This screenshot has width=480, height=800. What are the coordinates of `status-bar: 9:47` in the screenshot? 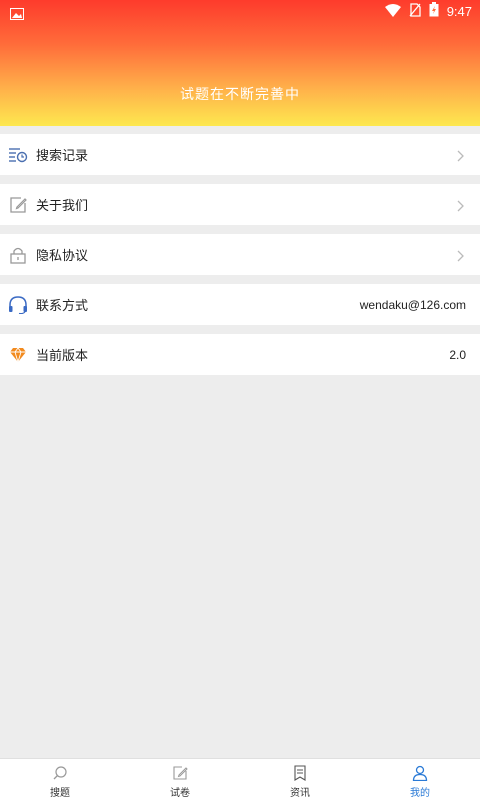 It's located at (240, 12).